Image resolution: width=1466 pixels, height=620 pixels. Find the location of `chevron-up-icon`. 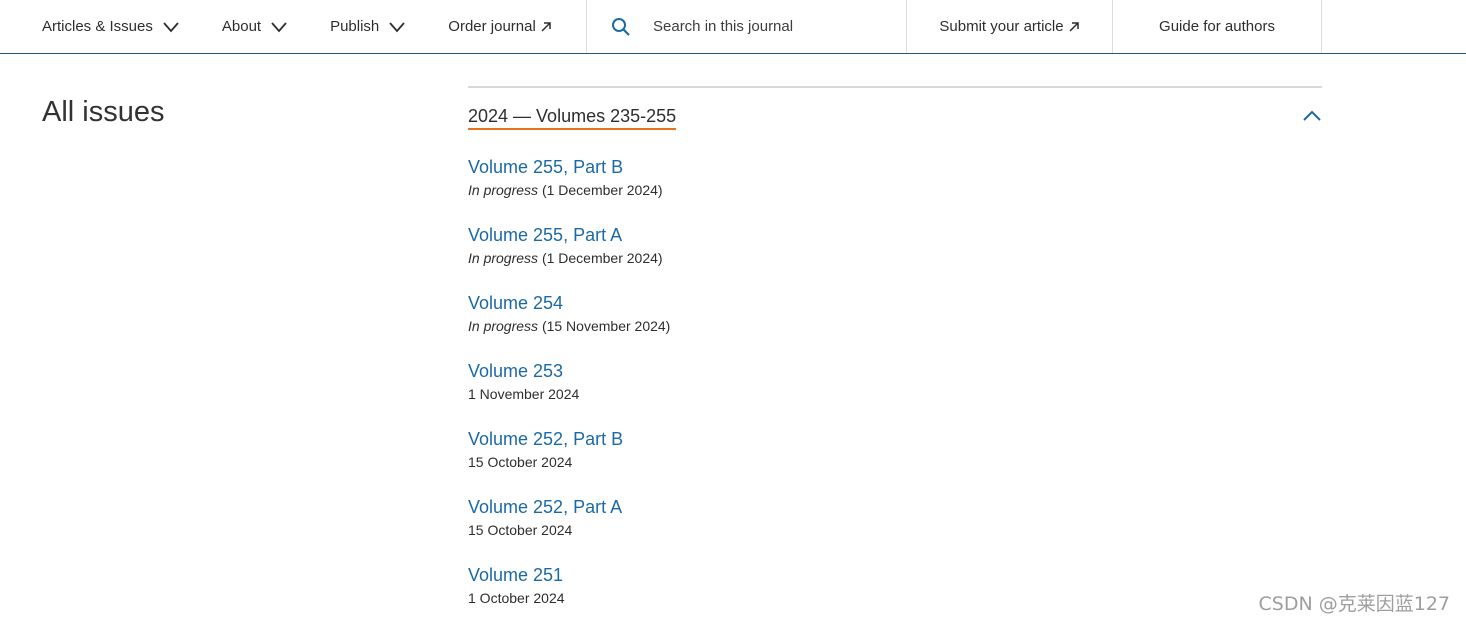

chevron-up-icon is located at coordinates (1312, 116).